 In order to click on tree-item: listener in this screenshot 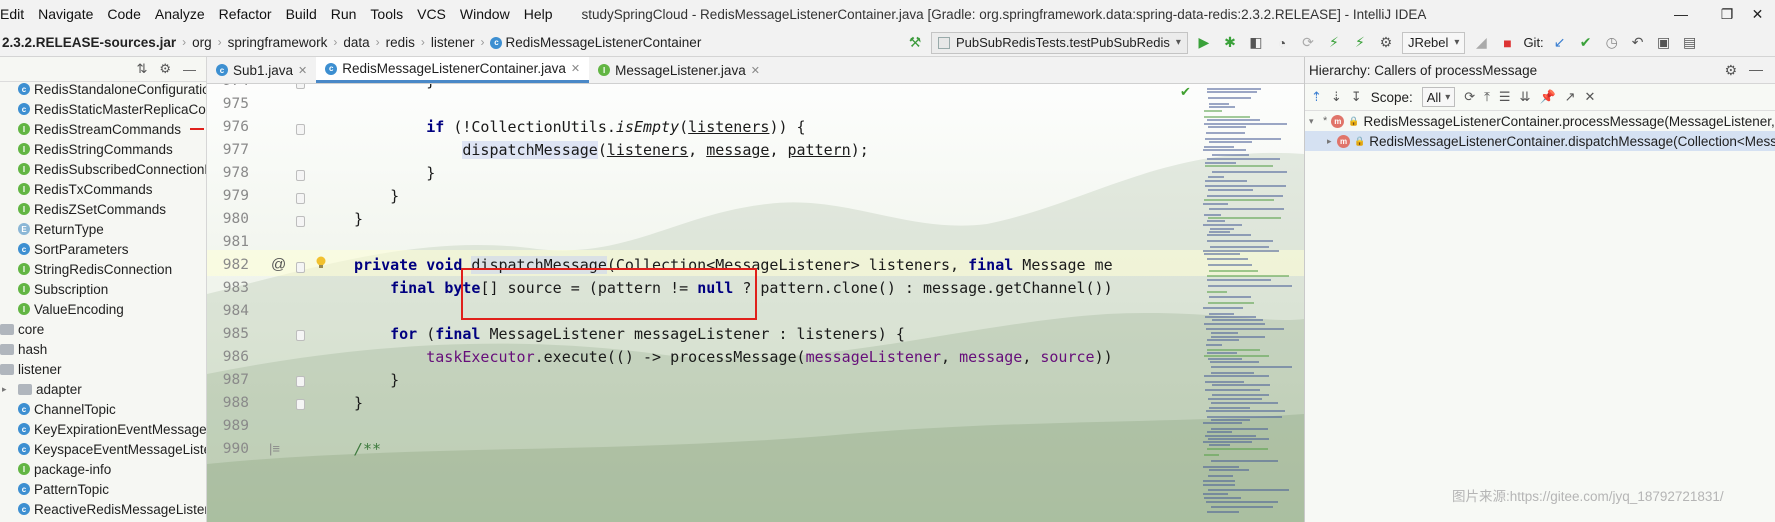, I will do `click(103, 369)`.